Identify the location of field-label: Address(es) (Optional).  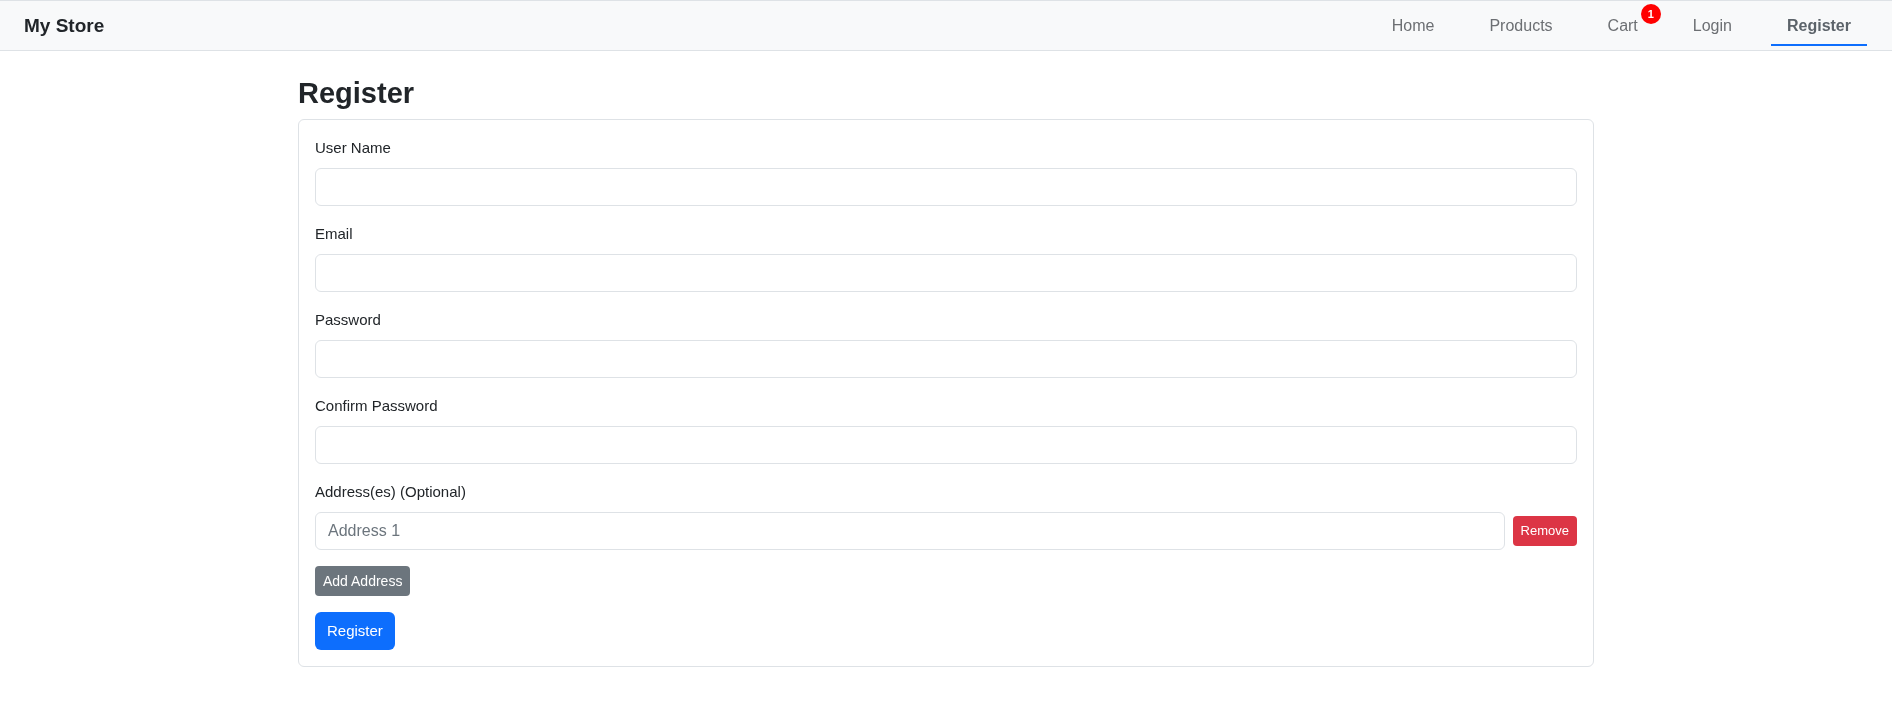
(390, 492).